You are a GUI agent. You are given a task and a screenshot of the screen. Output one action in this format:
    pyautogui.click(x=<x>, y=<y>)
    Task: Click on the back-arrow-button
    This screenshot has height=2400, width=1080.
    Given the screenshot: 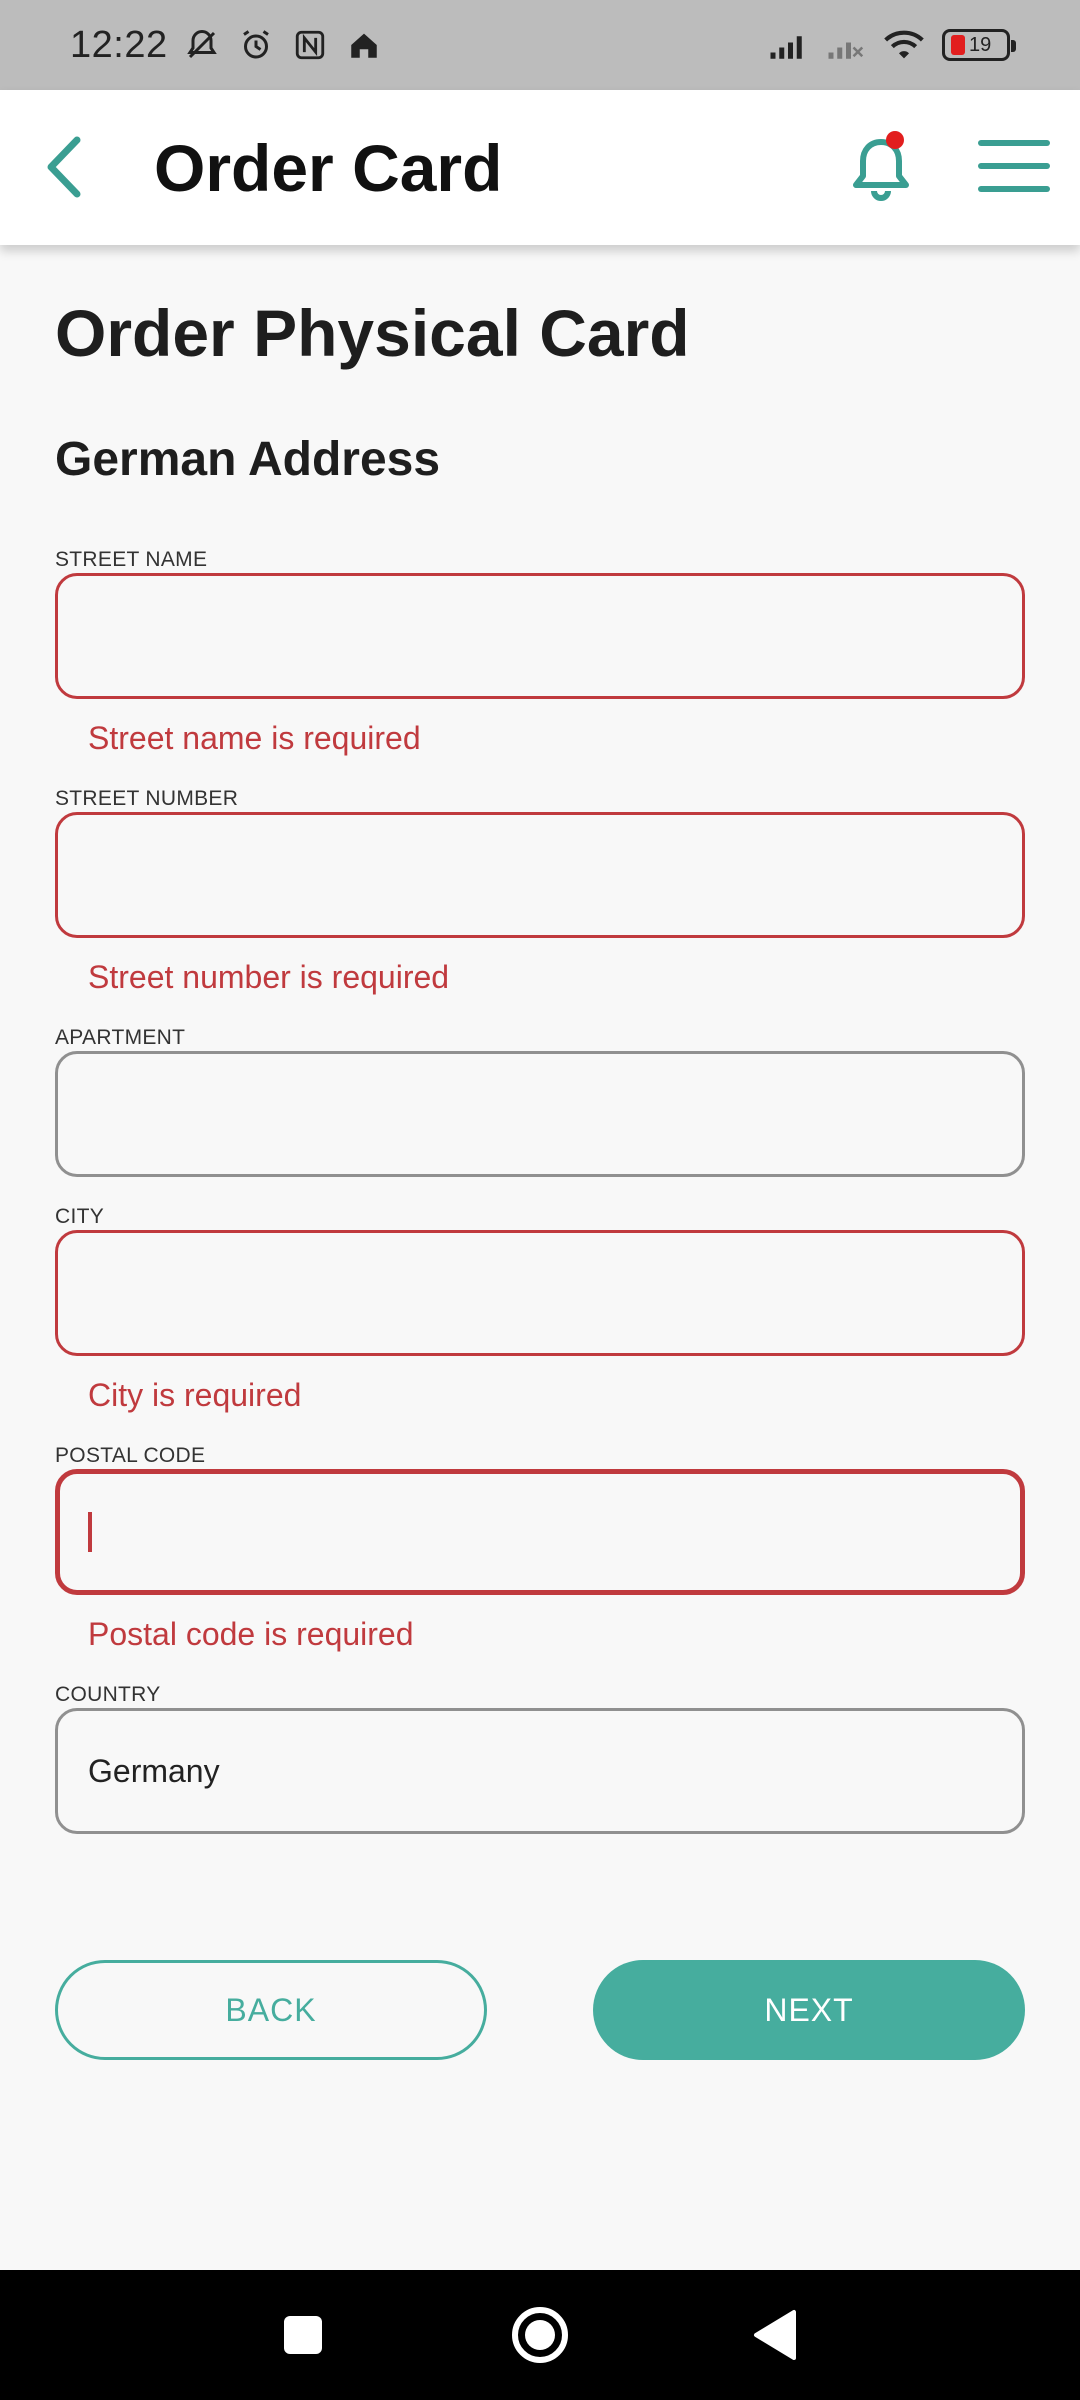 What is the action you would take?
    pyautogui.click(x=63, y=167)
    